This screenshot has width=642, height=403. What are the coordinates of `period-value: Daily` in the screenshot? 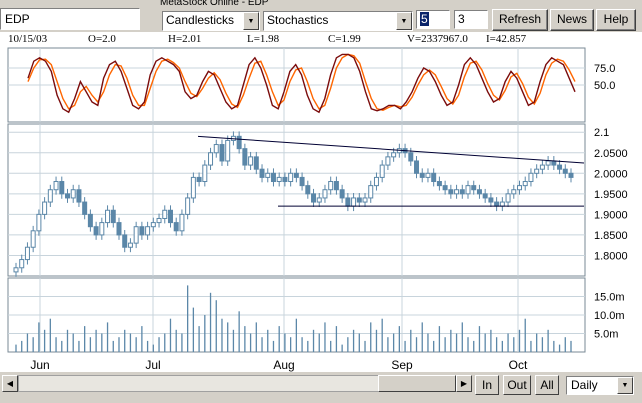 It's located at (584, 385).